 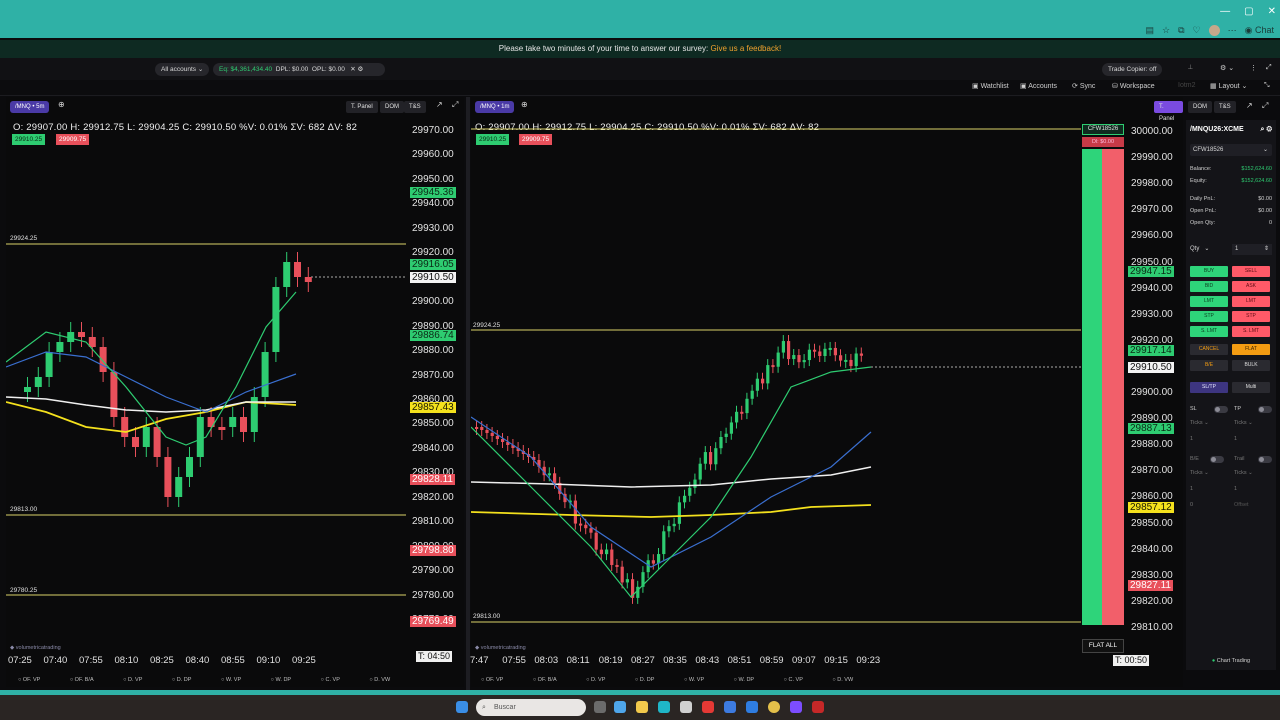 I want to click on account-select: CFW18526 ⌄, so click(x=1231, y=150).